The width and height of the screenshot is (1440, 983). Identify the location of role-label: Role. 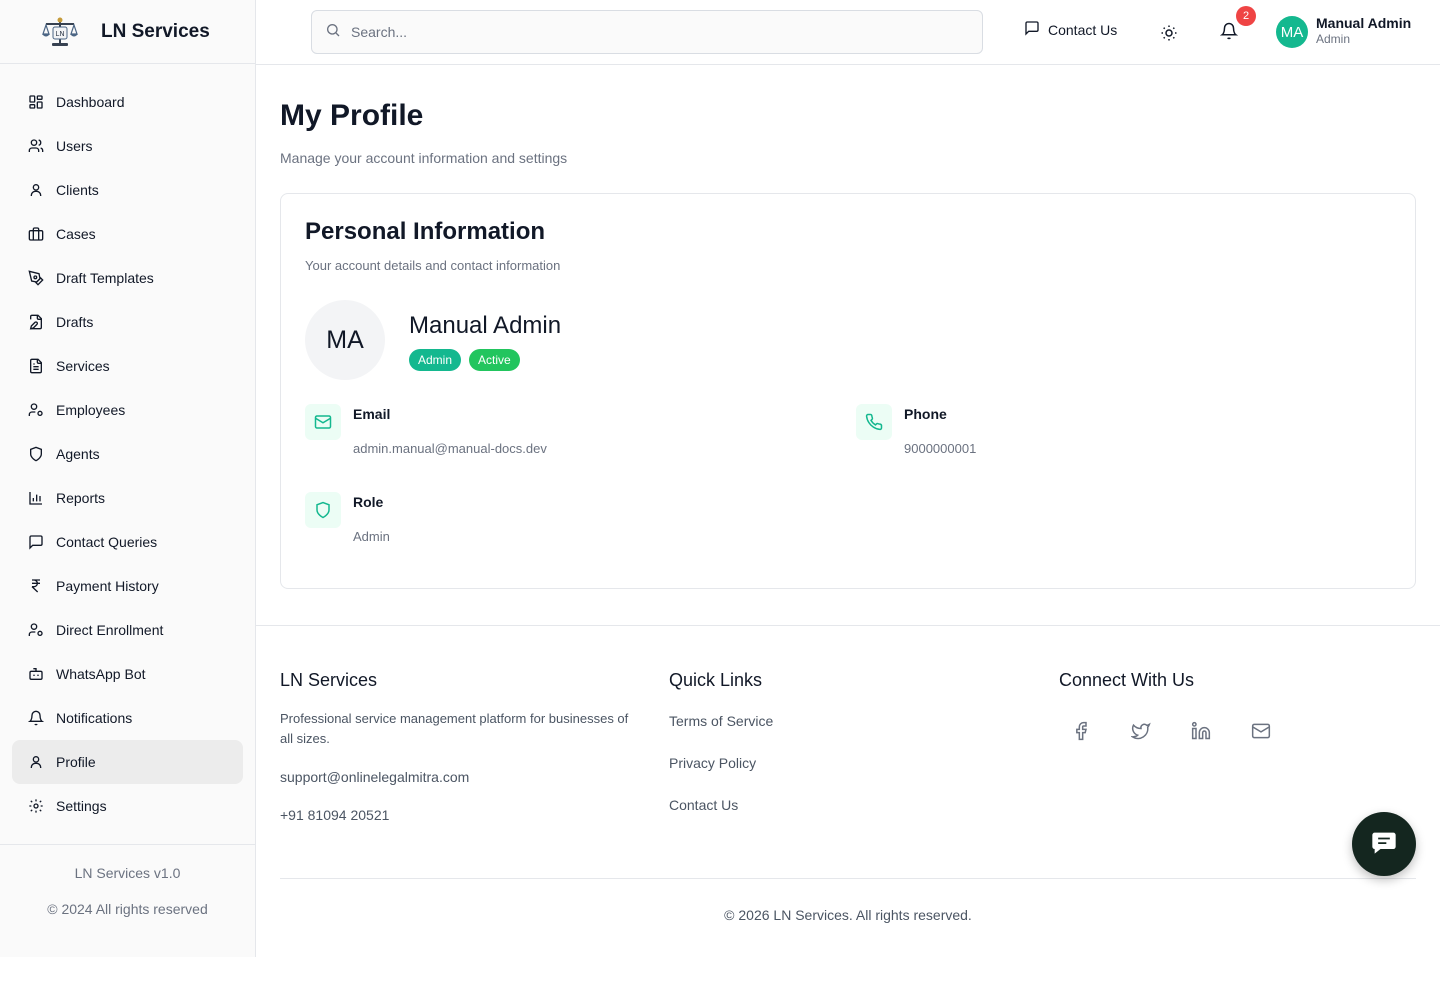
(368, 502).